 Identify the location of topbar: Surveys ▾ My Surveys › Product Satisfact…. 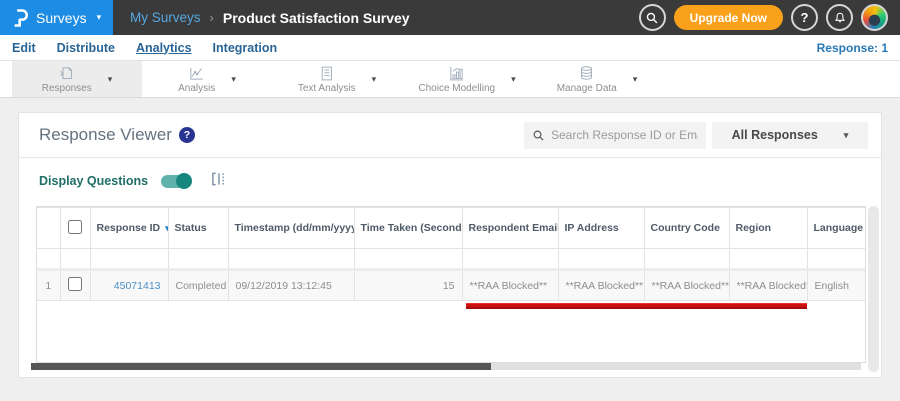
(450, 17).